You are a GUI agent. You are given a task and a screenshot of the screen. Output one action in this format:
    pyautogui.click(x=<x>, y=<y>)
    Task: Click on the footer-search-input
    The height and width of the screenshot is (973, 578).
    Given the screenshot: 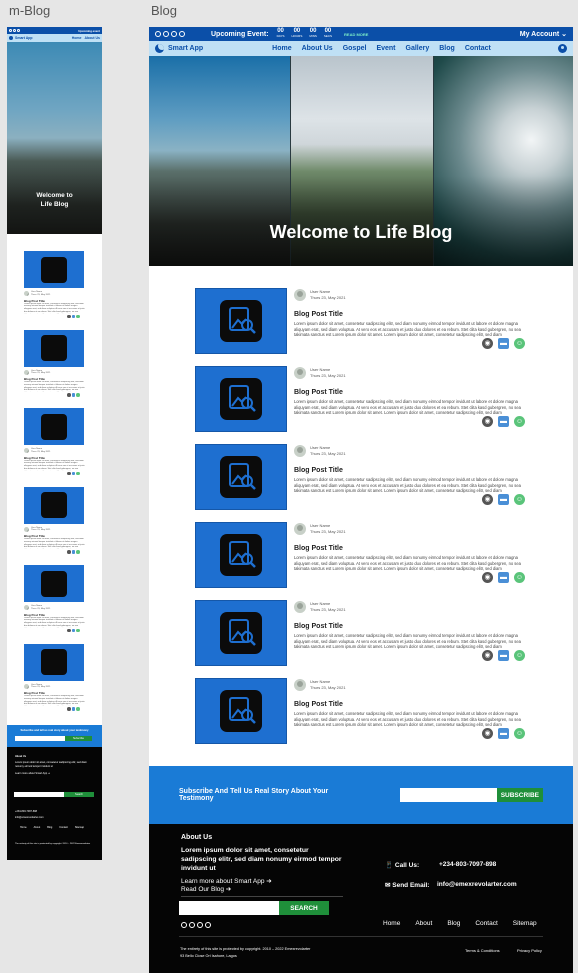 What is the action you would take?
    pyautogui.click(x=229, y=908)
    